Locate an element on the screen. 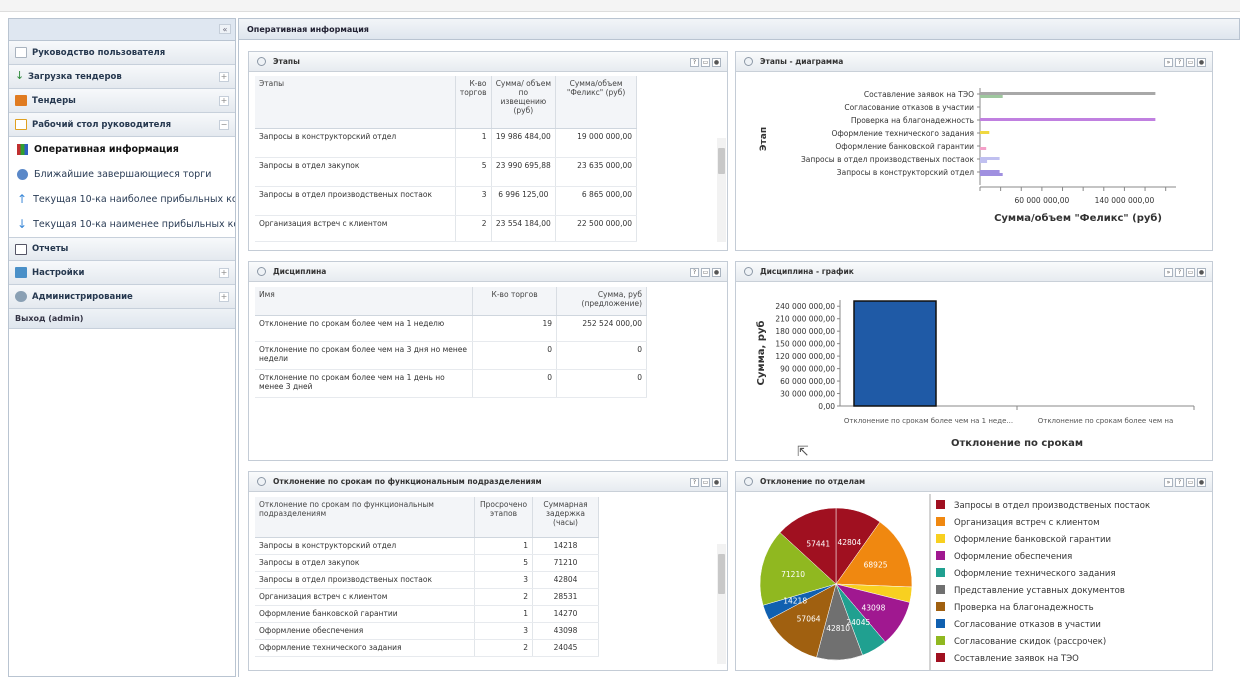 The image size is (1240, 677). cell: 22 500 000,00 is located at coordinates (596, 228).